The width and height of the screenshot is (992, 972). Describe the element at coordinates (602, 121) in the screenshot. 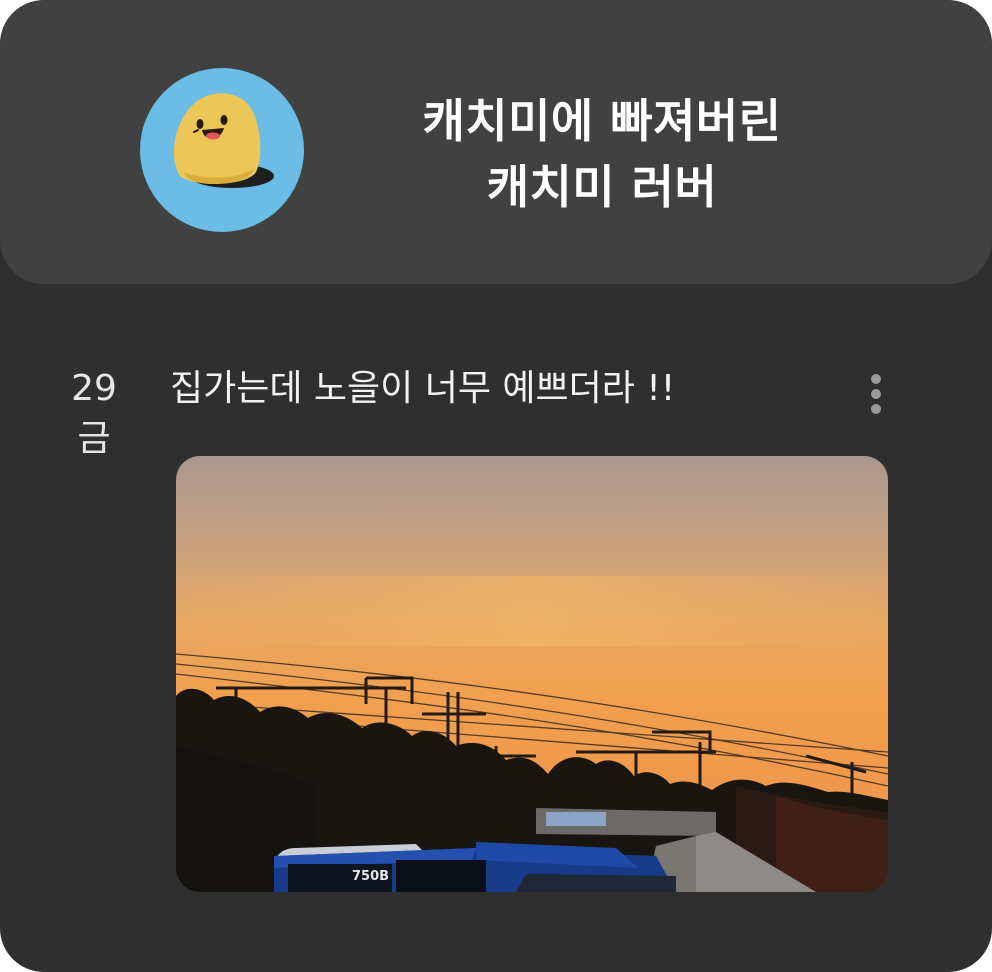

I see `profile-name-line1: 캐치미에 빠져버린` at that location.